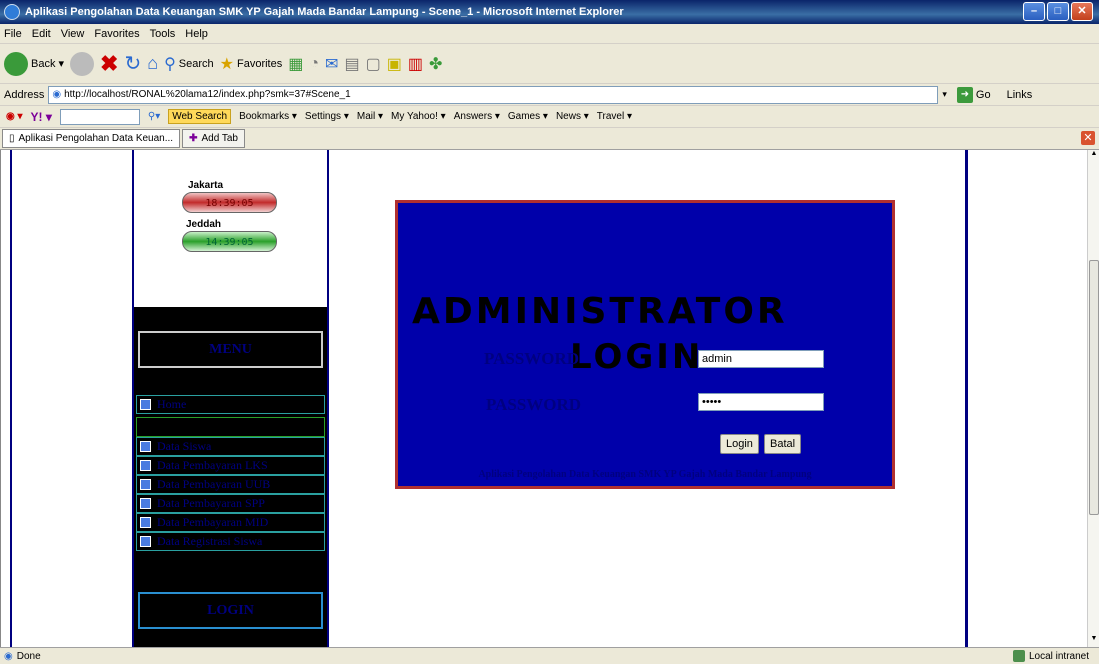  What do you see at coordinates (614, 116) in the screenshot?
I see `travel-menu: Travel ▾` at bounding box center [614, 116].